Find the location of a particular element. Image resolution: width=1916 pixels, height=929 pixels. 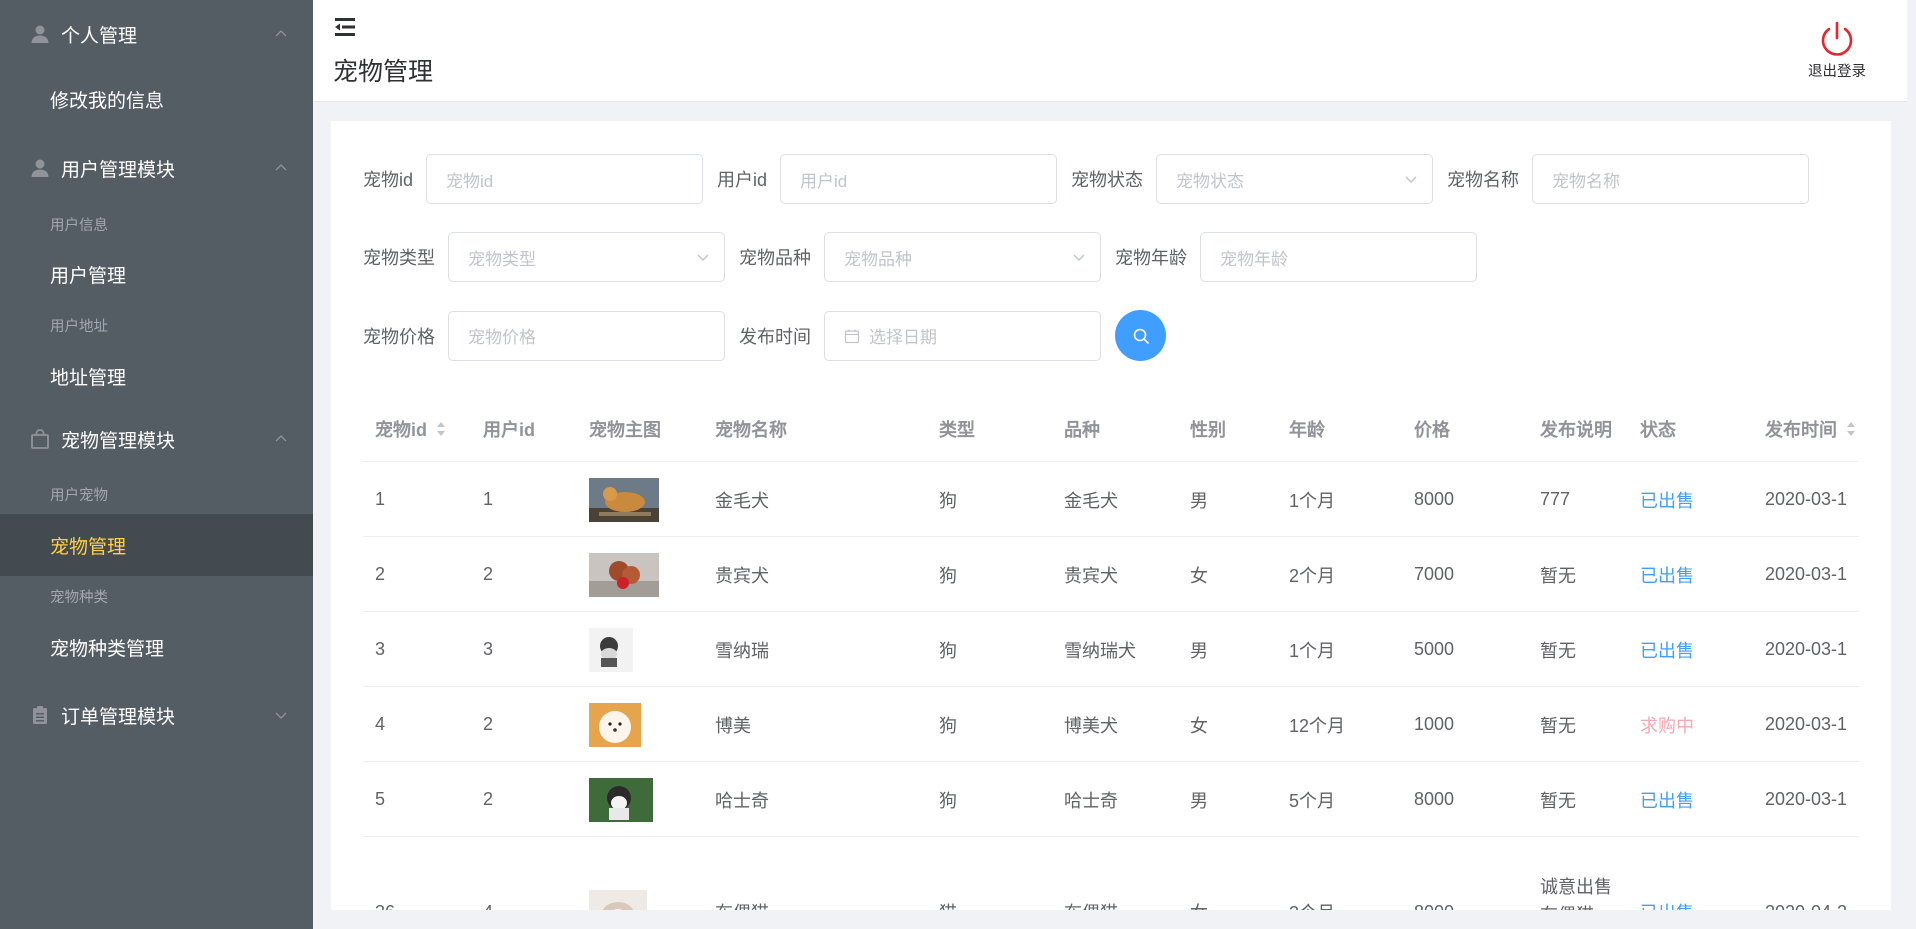

sidebar-item-user-management: 用户管理 is located at coordinates (156, 274).